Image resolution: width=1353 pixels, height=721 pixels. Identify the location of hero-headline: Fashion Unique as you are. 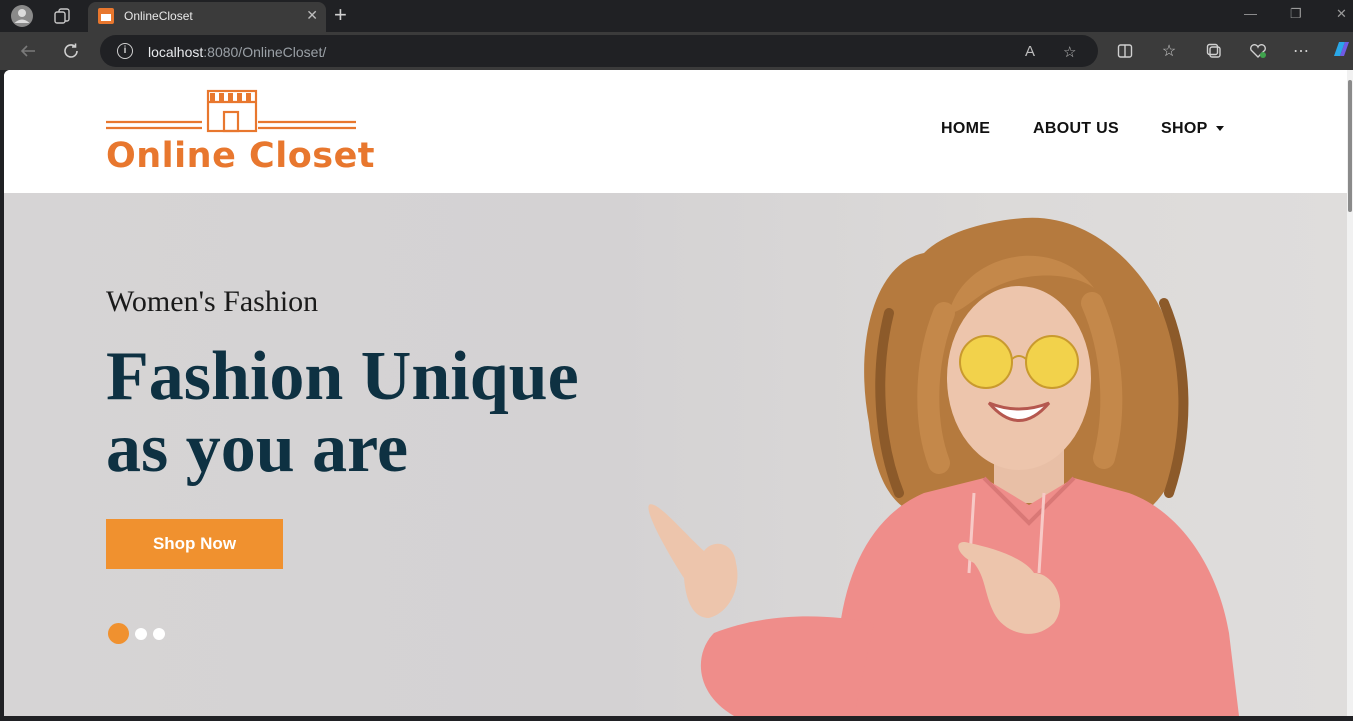
(376, 413).